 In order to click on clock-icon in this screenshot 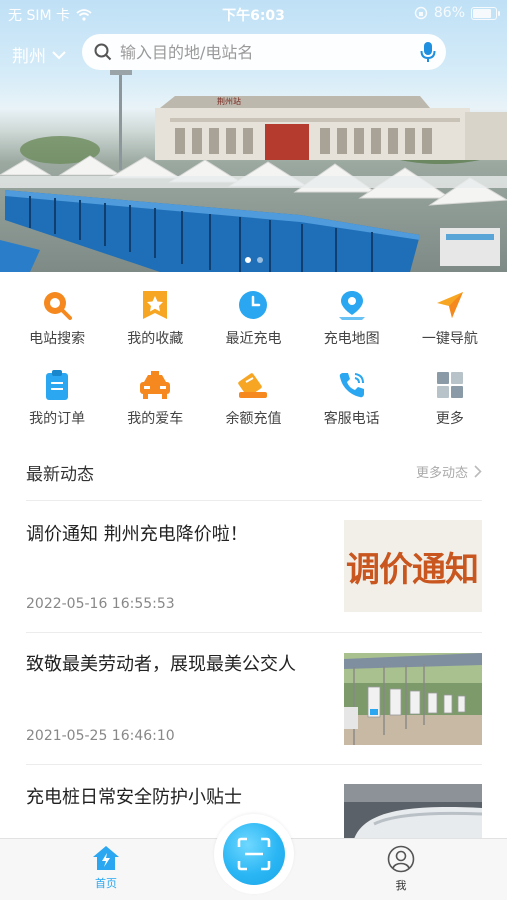, I will do `click(253, 305)`.